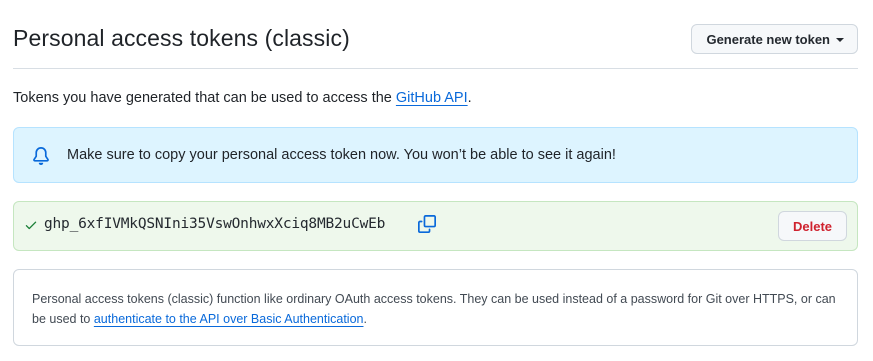 The height and width of the screenshot is (361, 873). Describe the element at coordinates (365, 319) in the screenshot. I see `info-note-suffix: .` at that location.